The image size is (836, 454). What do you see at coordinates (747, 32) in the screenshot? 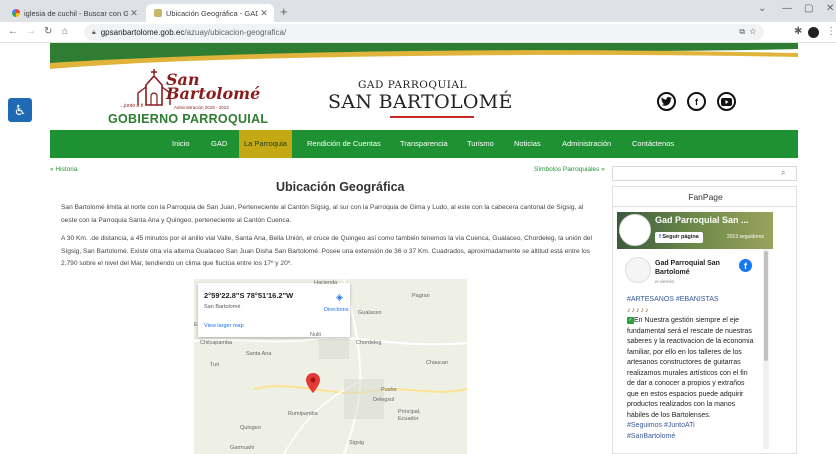
I see `bookmark-star-icon: ⧉ ☆` at bounding box center [747, 32].